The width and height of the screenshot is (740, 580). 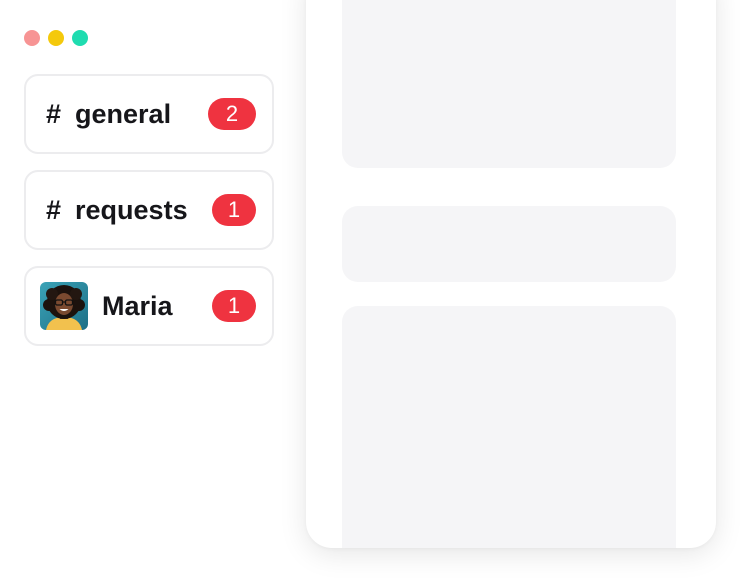 I want to click on minimize-window-button, so click(x=56, y=38).